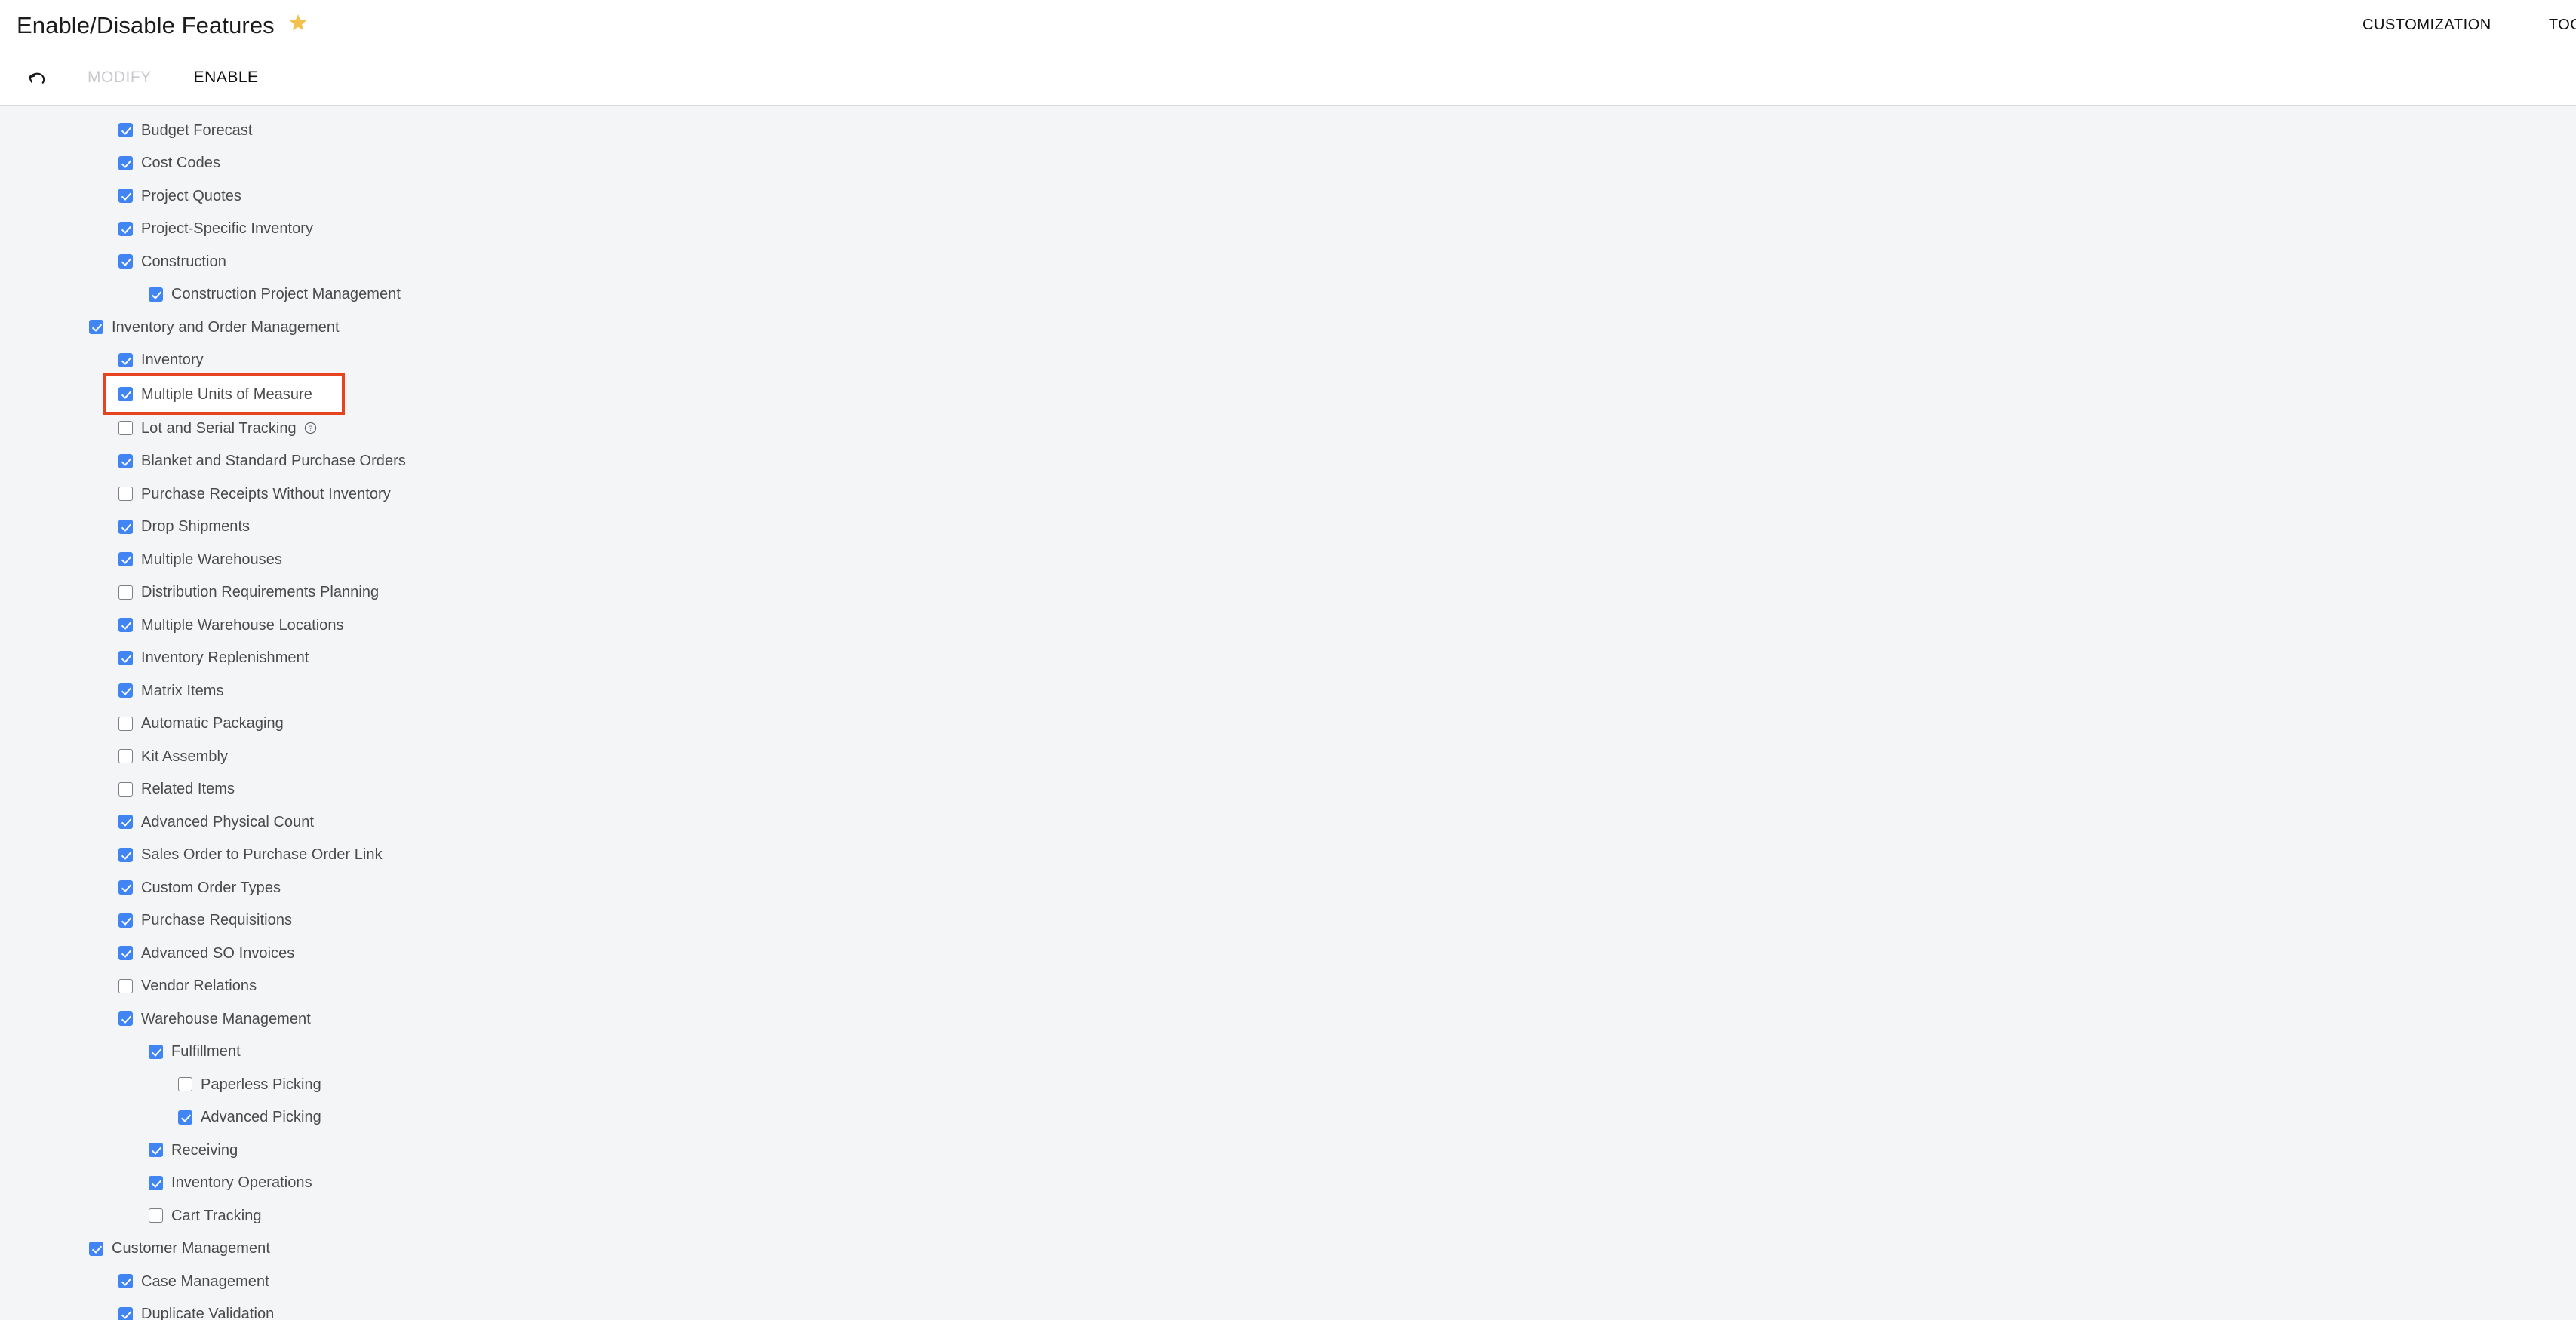 The image size is (2576, 1320). I want to click on feature-row: Sales Order to Purchase Order Link, so click(1288, 855).